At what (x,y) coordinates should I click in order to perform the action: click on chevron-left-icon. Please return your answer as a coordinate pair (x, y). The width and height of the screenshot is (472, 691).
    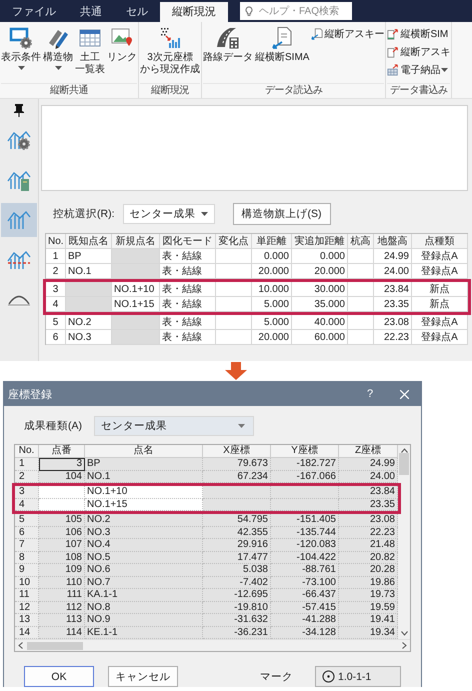
    Looking at the image, I should click on (20, 645).